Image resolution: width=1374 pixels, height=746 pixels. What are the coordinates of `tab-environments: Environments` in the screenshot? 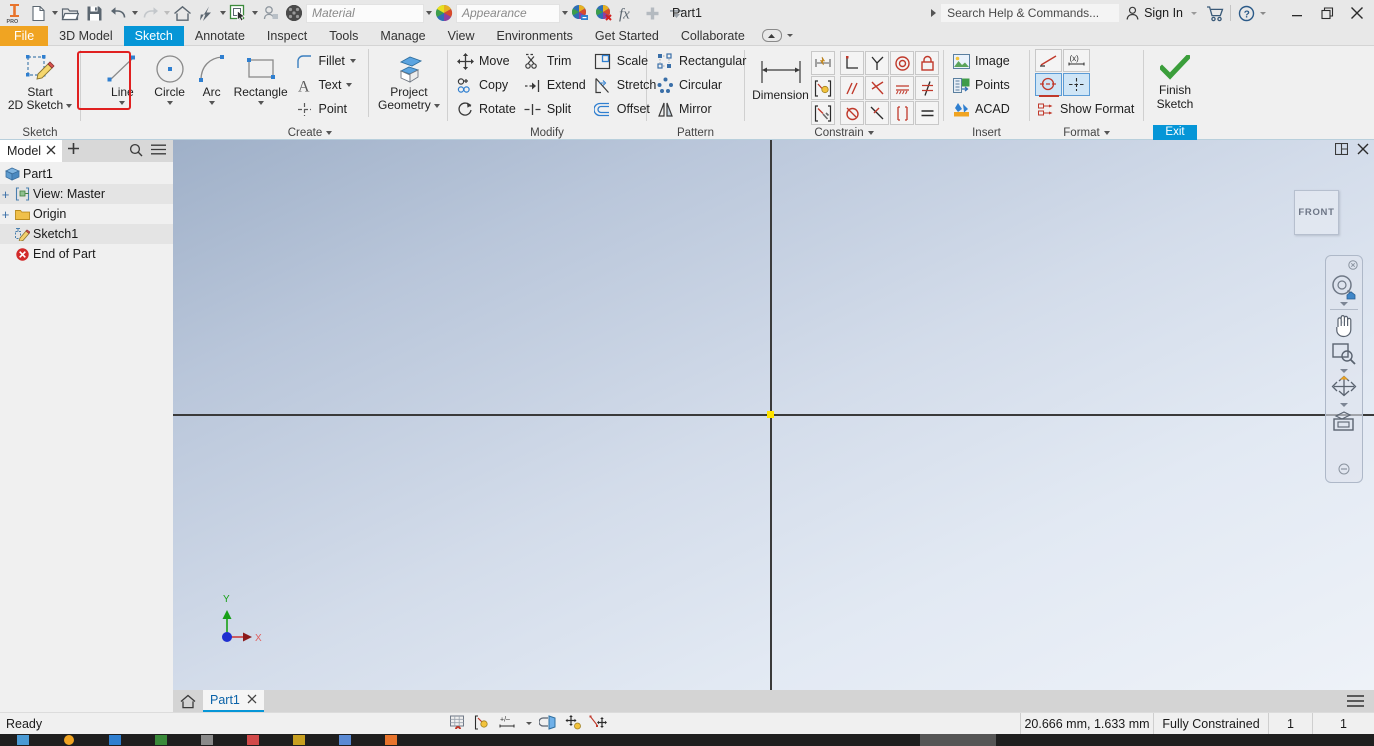 It's located at (534, 36).